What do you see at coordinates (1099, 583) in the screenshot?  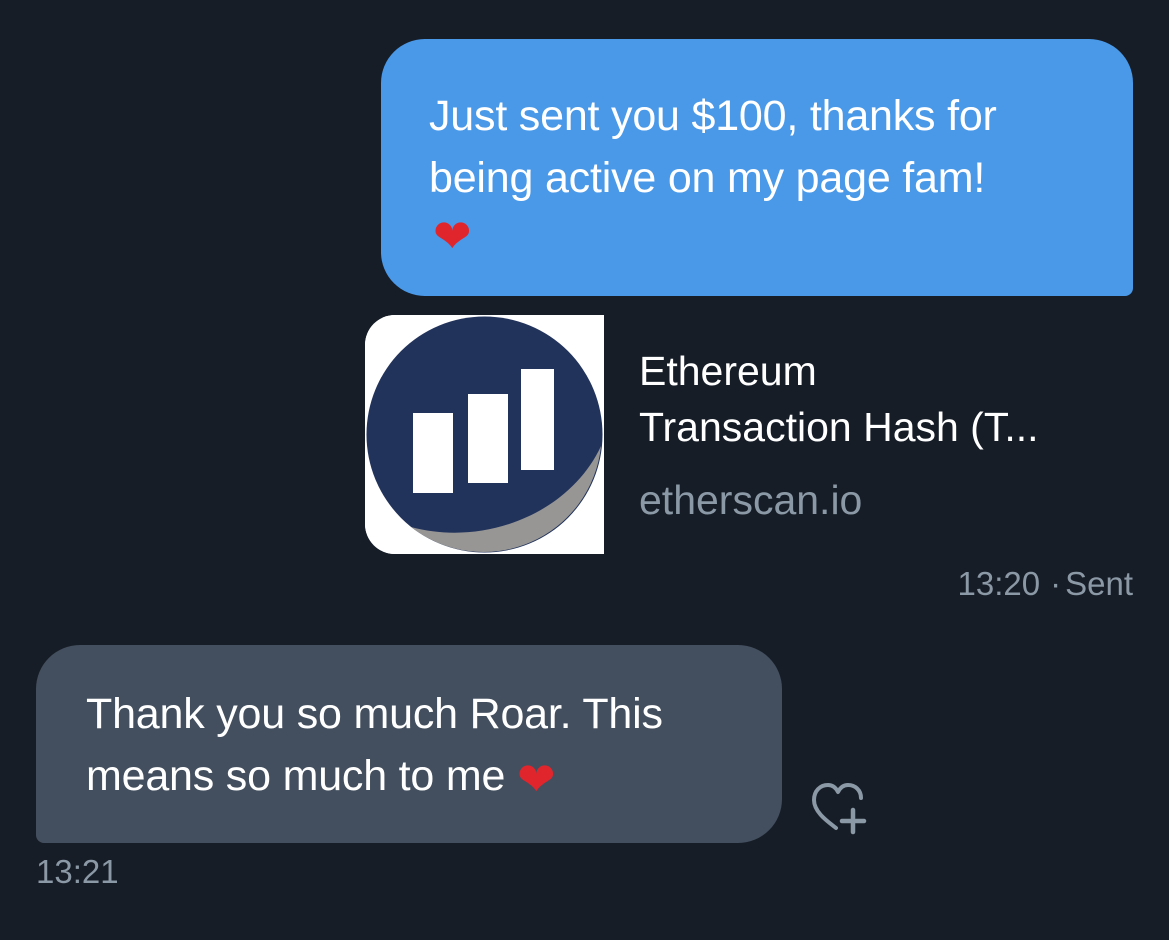 I see `sent-status: Sent` at bounding box center [1099, 583].